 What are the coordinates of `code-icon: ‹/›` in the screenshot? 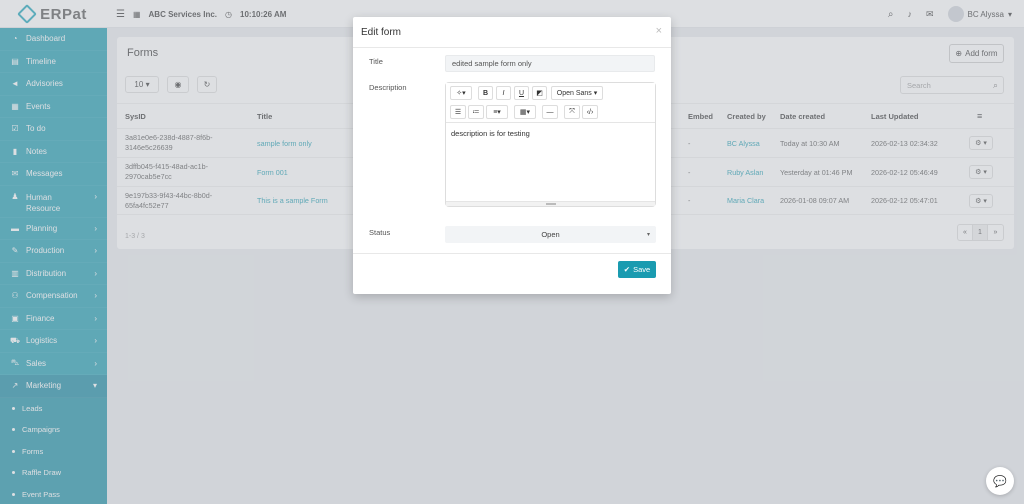 It's located at (590, 112).